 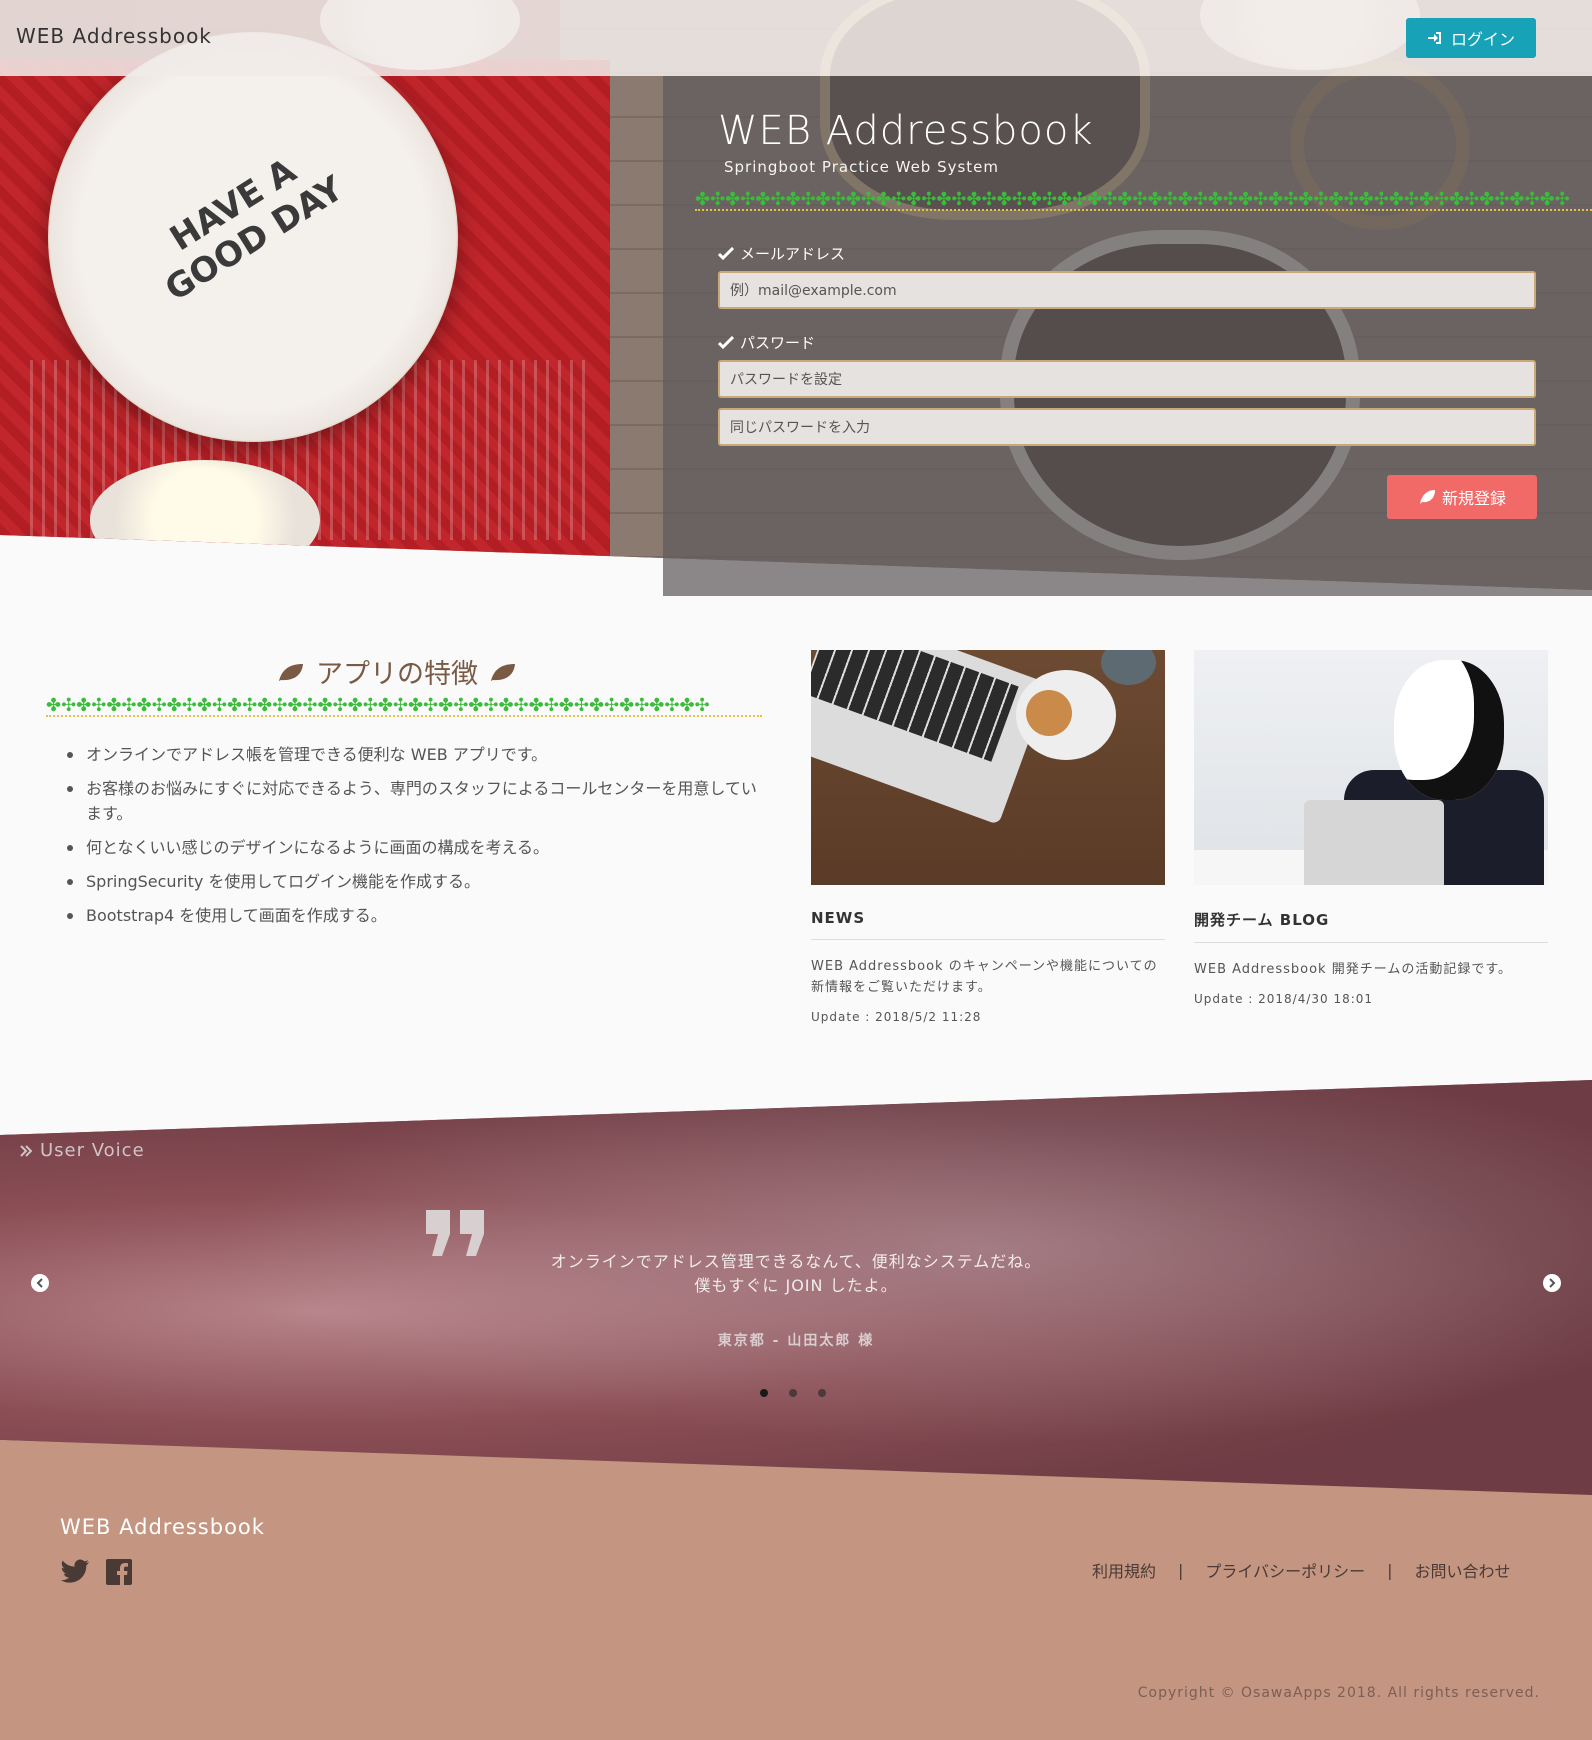 I want to click on login-button-label: ログイン, so click(x=1482, y=39).